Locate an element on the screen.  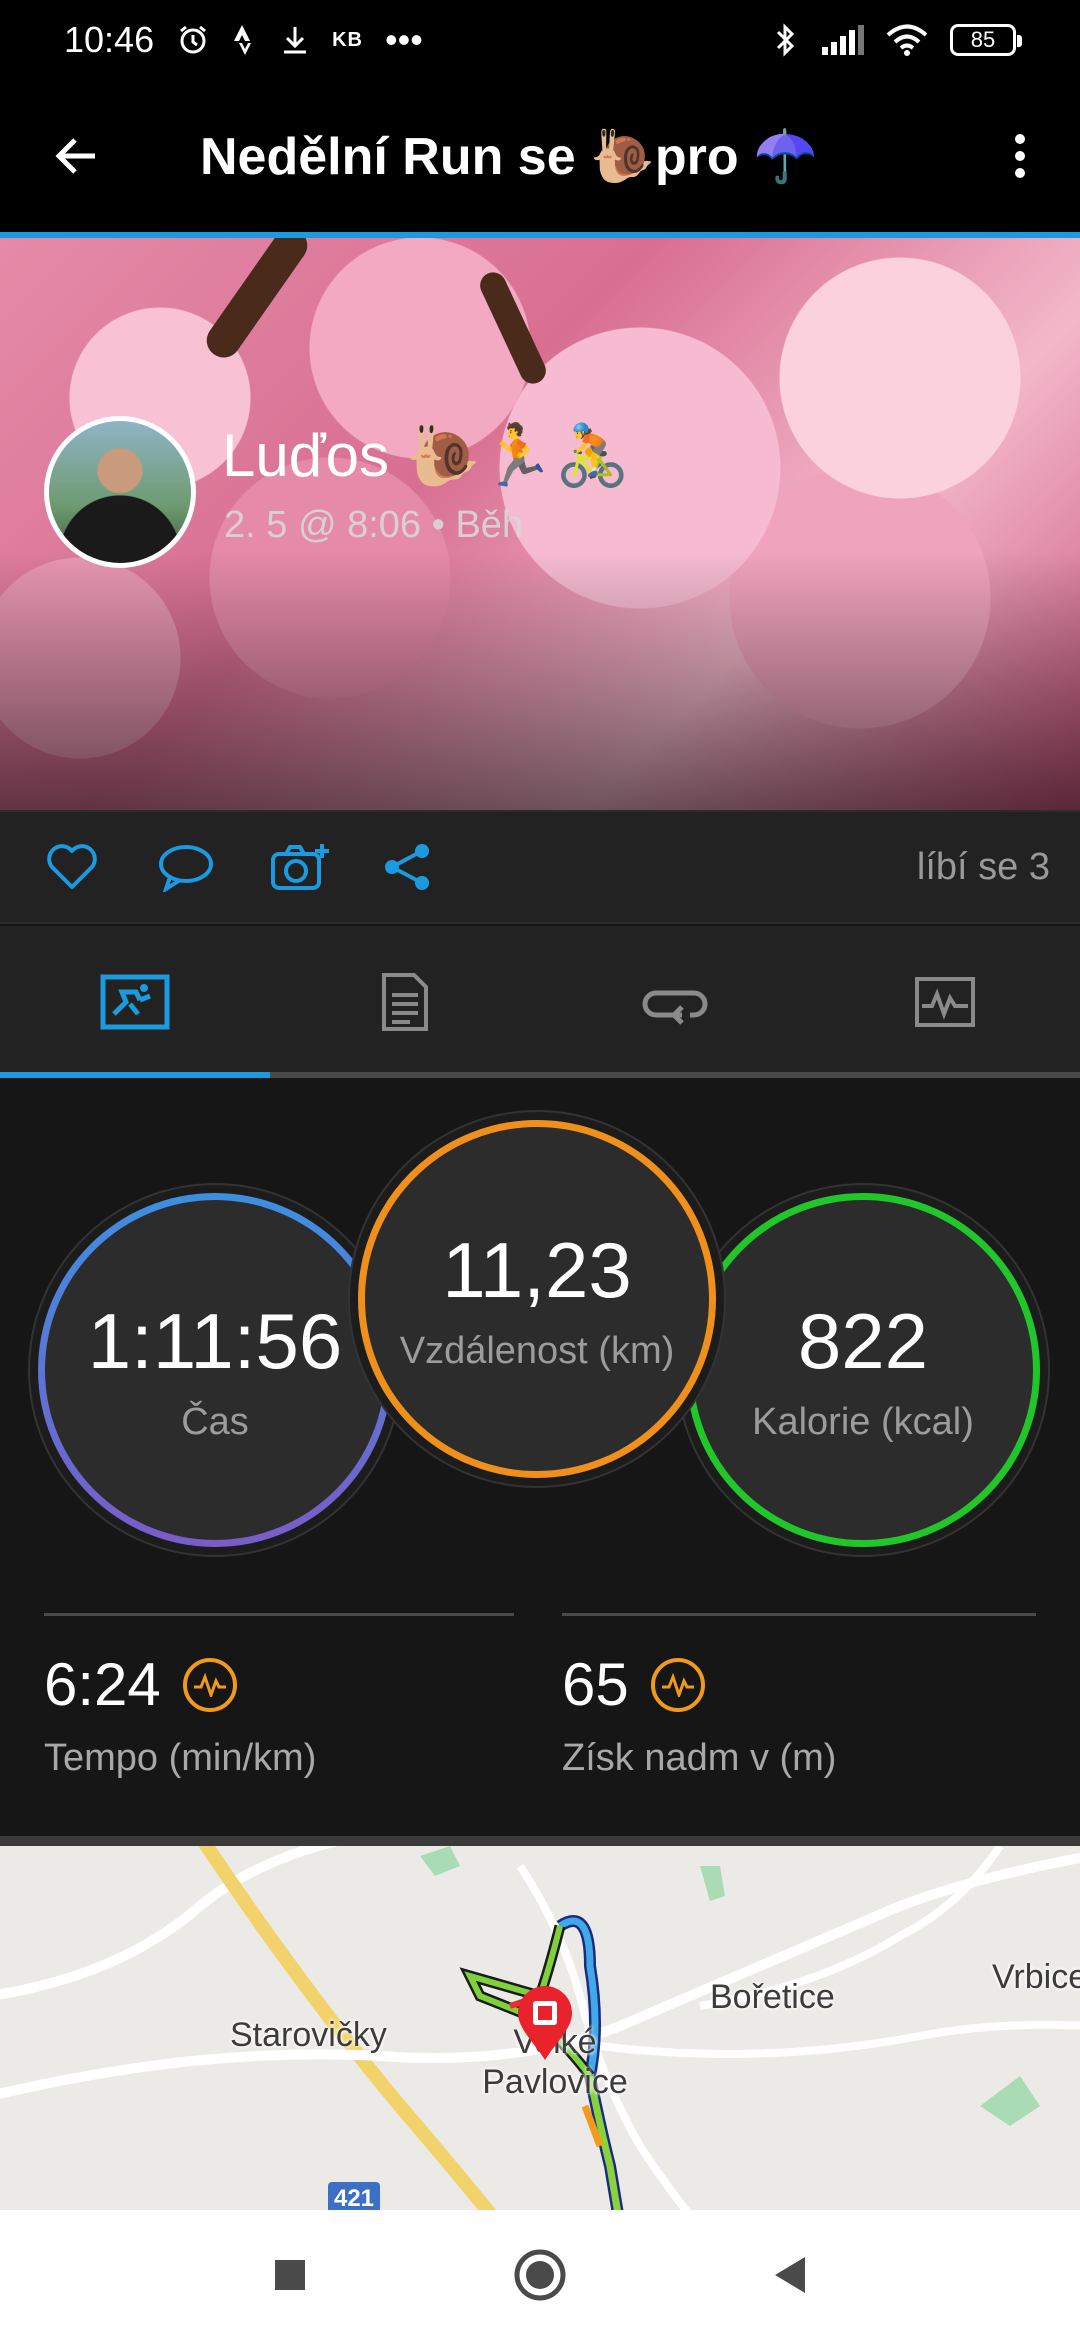
heart-icon is located at coordinates (72, 866).